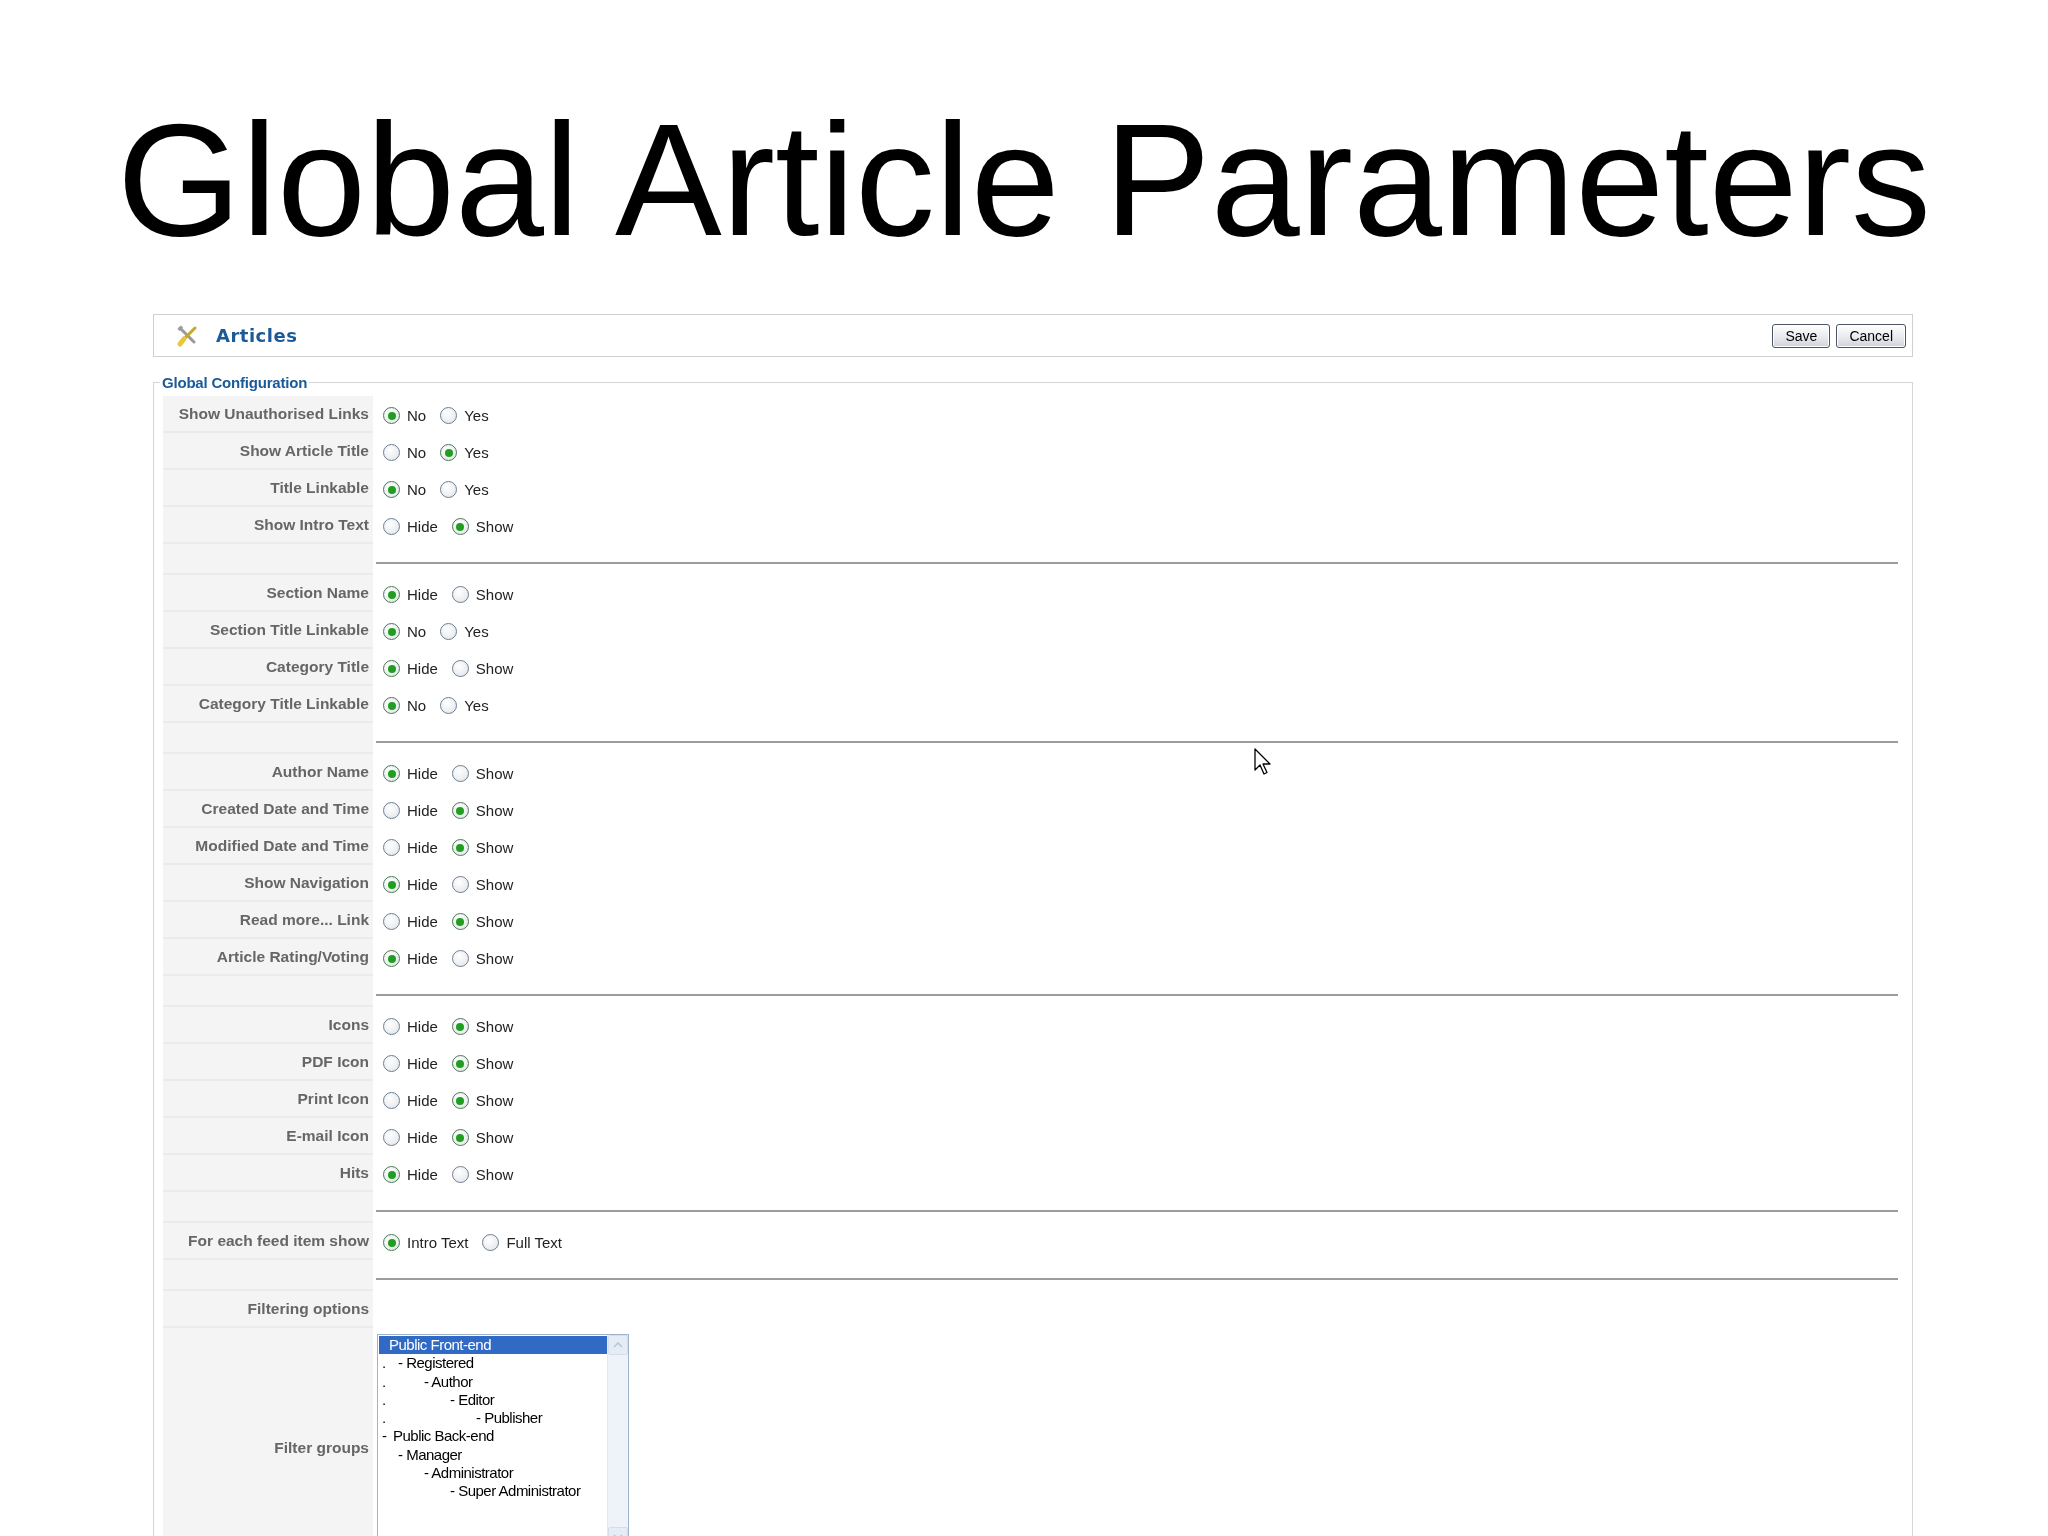 The width and height of the screenshot is (2048, 1536). Describe the element at coordinates (268, 630) in the screenshot. I see `setting-label: Section Title Linkable` at that location.